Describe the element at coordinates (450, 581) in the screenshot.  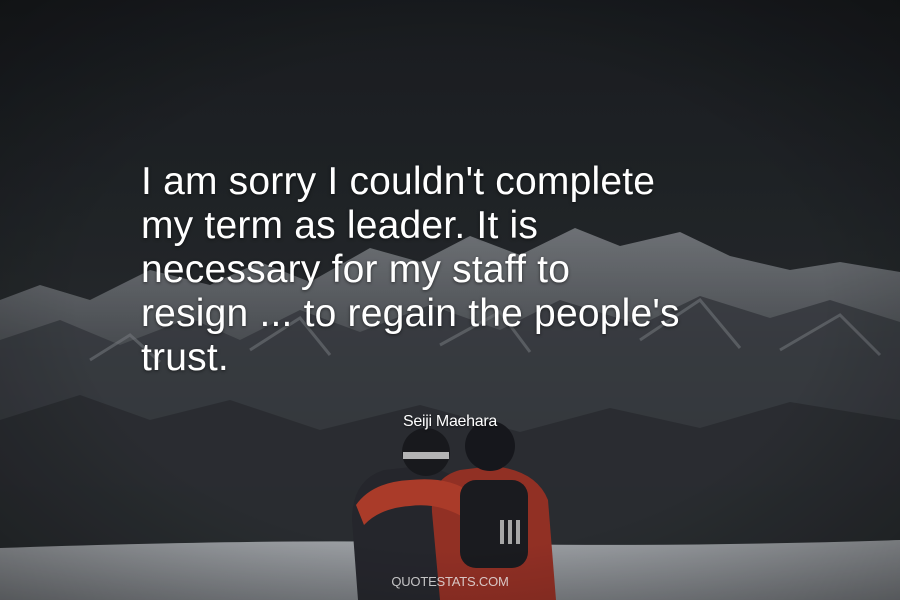
I see `site-watermark: QUOTESTATS.COM` at that location.